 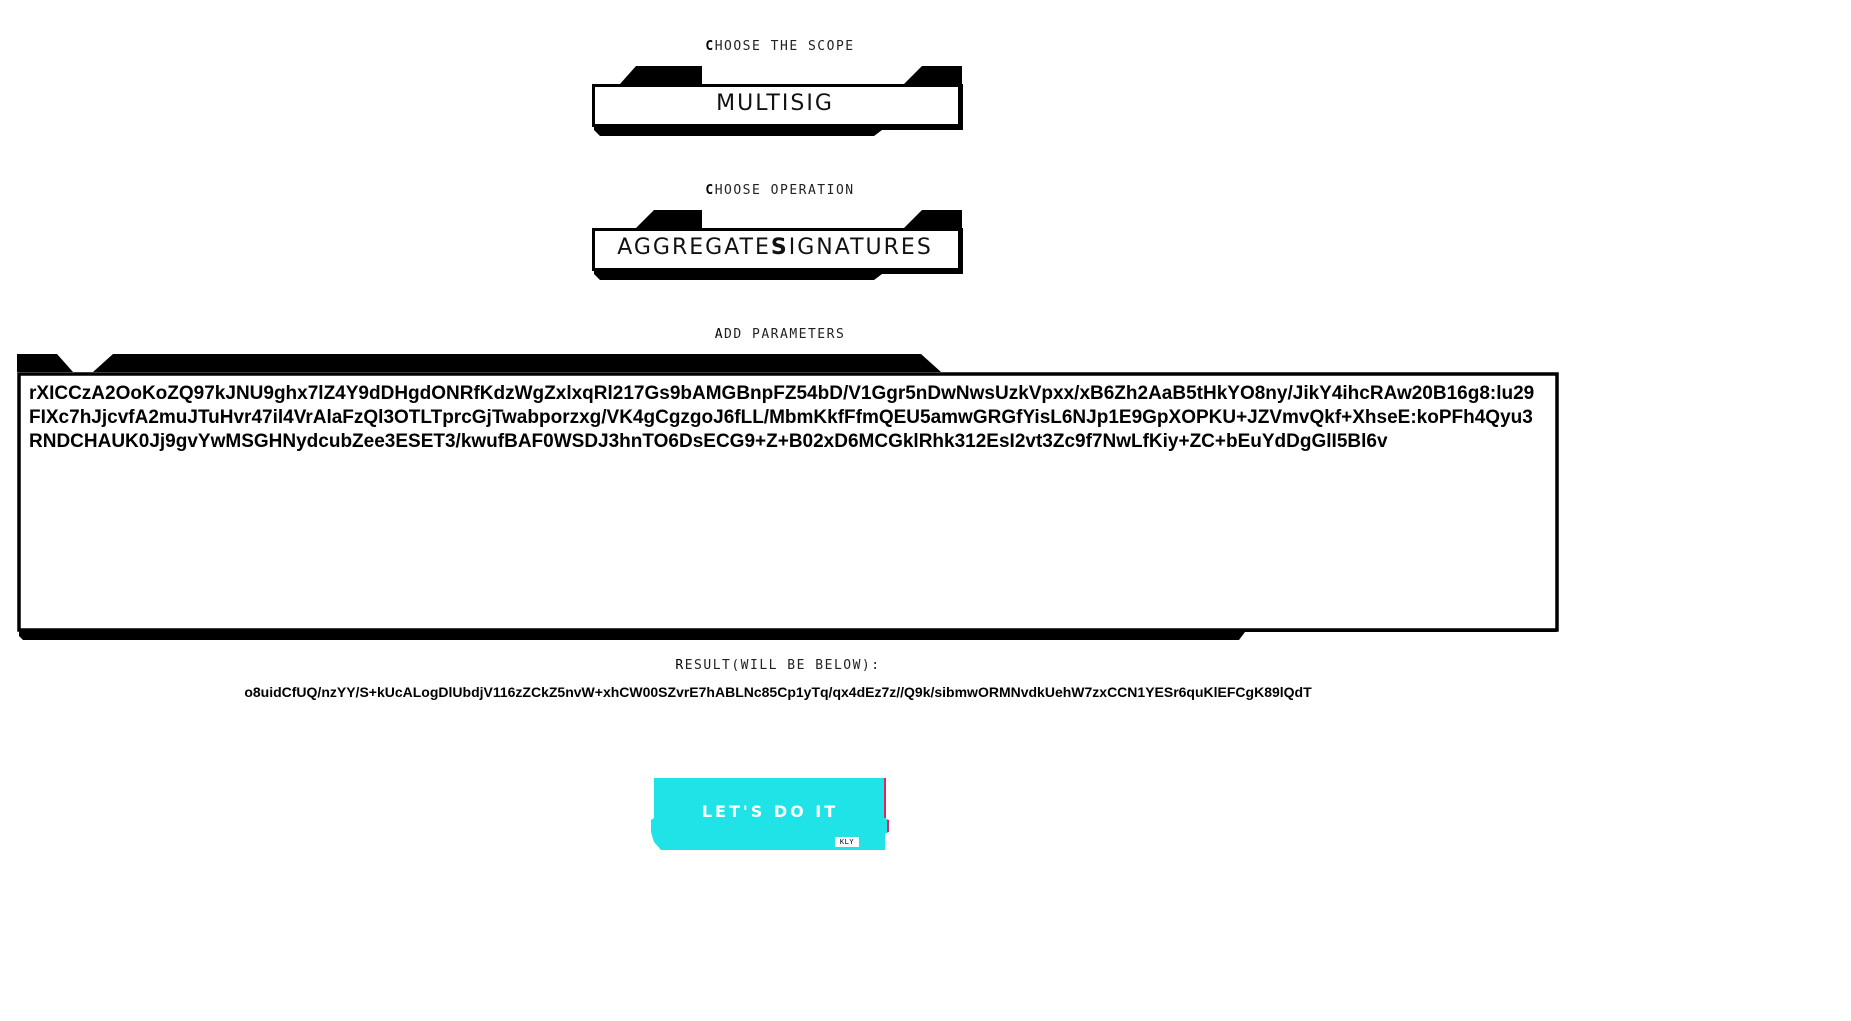 I want to click on scope-select-frame: MULTISIG, so click(x=778, y=100).